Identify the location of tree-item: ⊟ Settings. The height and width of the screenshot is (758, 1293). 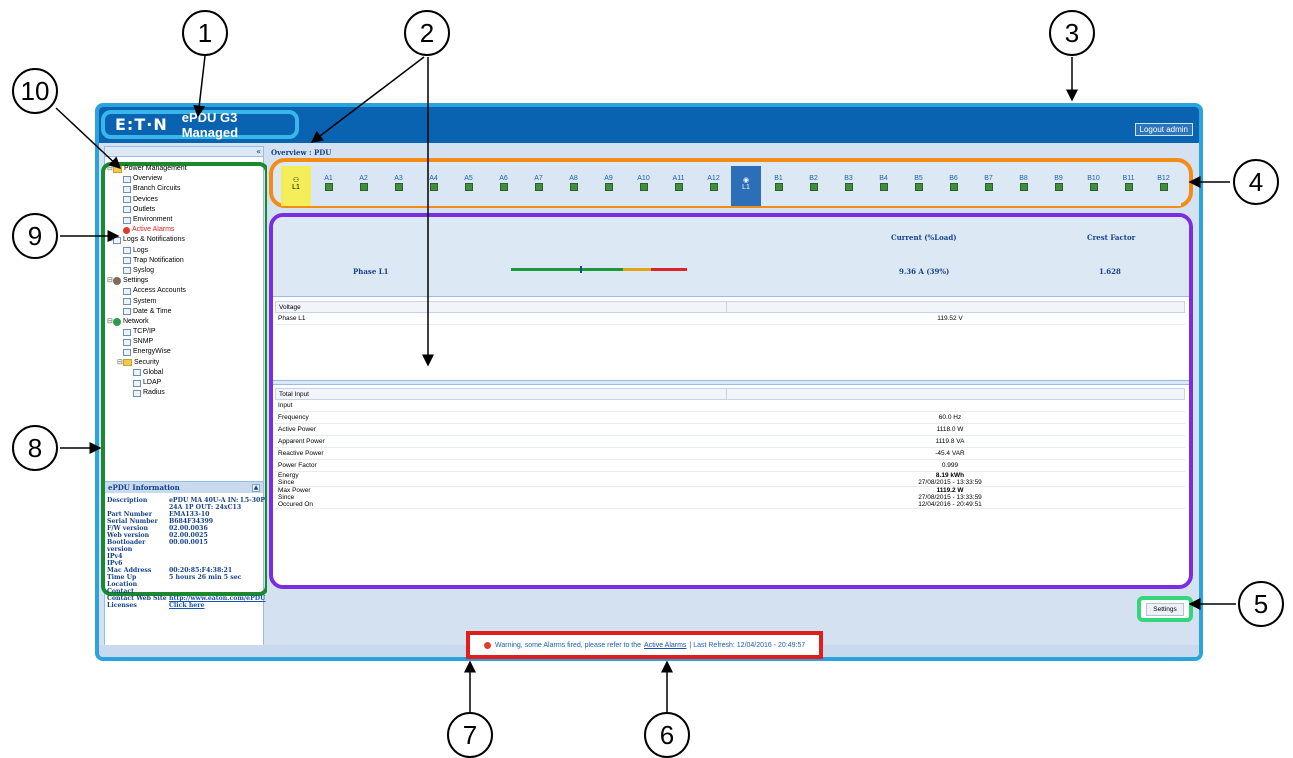
(147, 281).